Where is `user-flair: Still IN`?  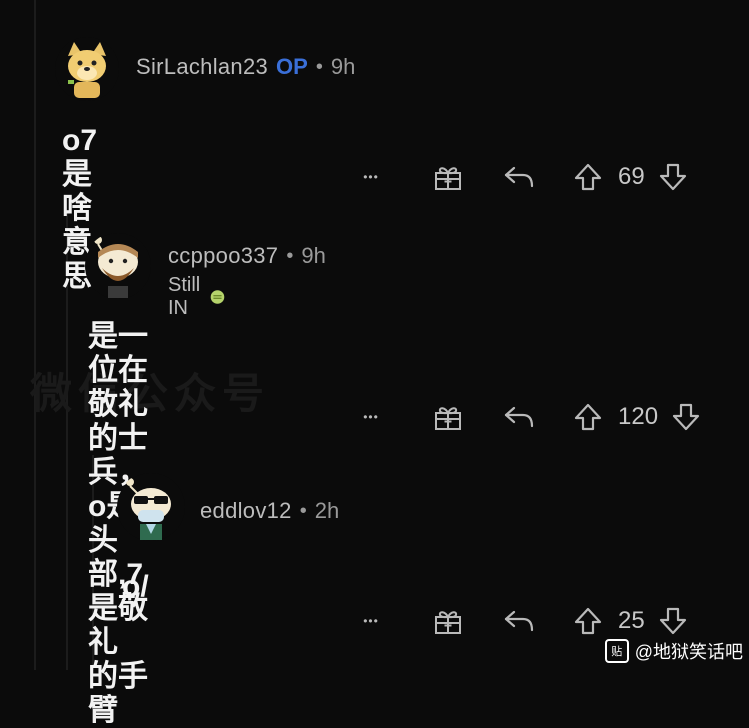
user-flair: Still IN is located at coordinates (196, 297).